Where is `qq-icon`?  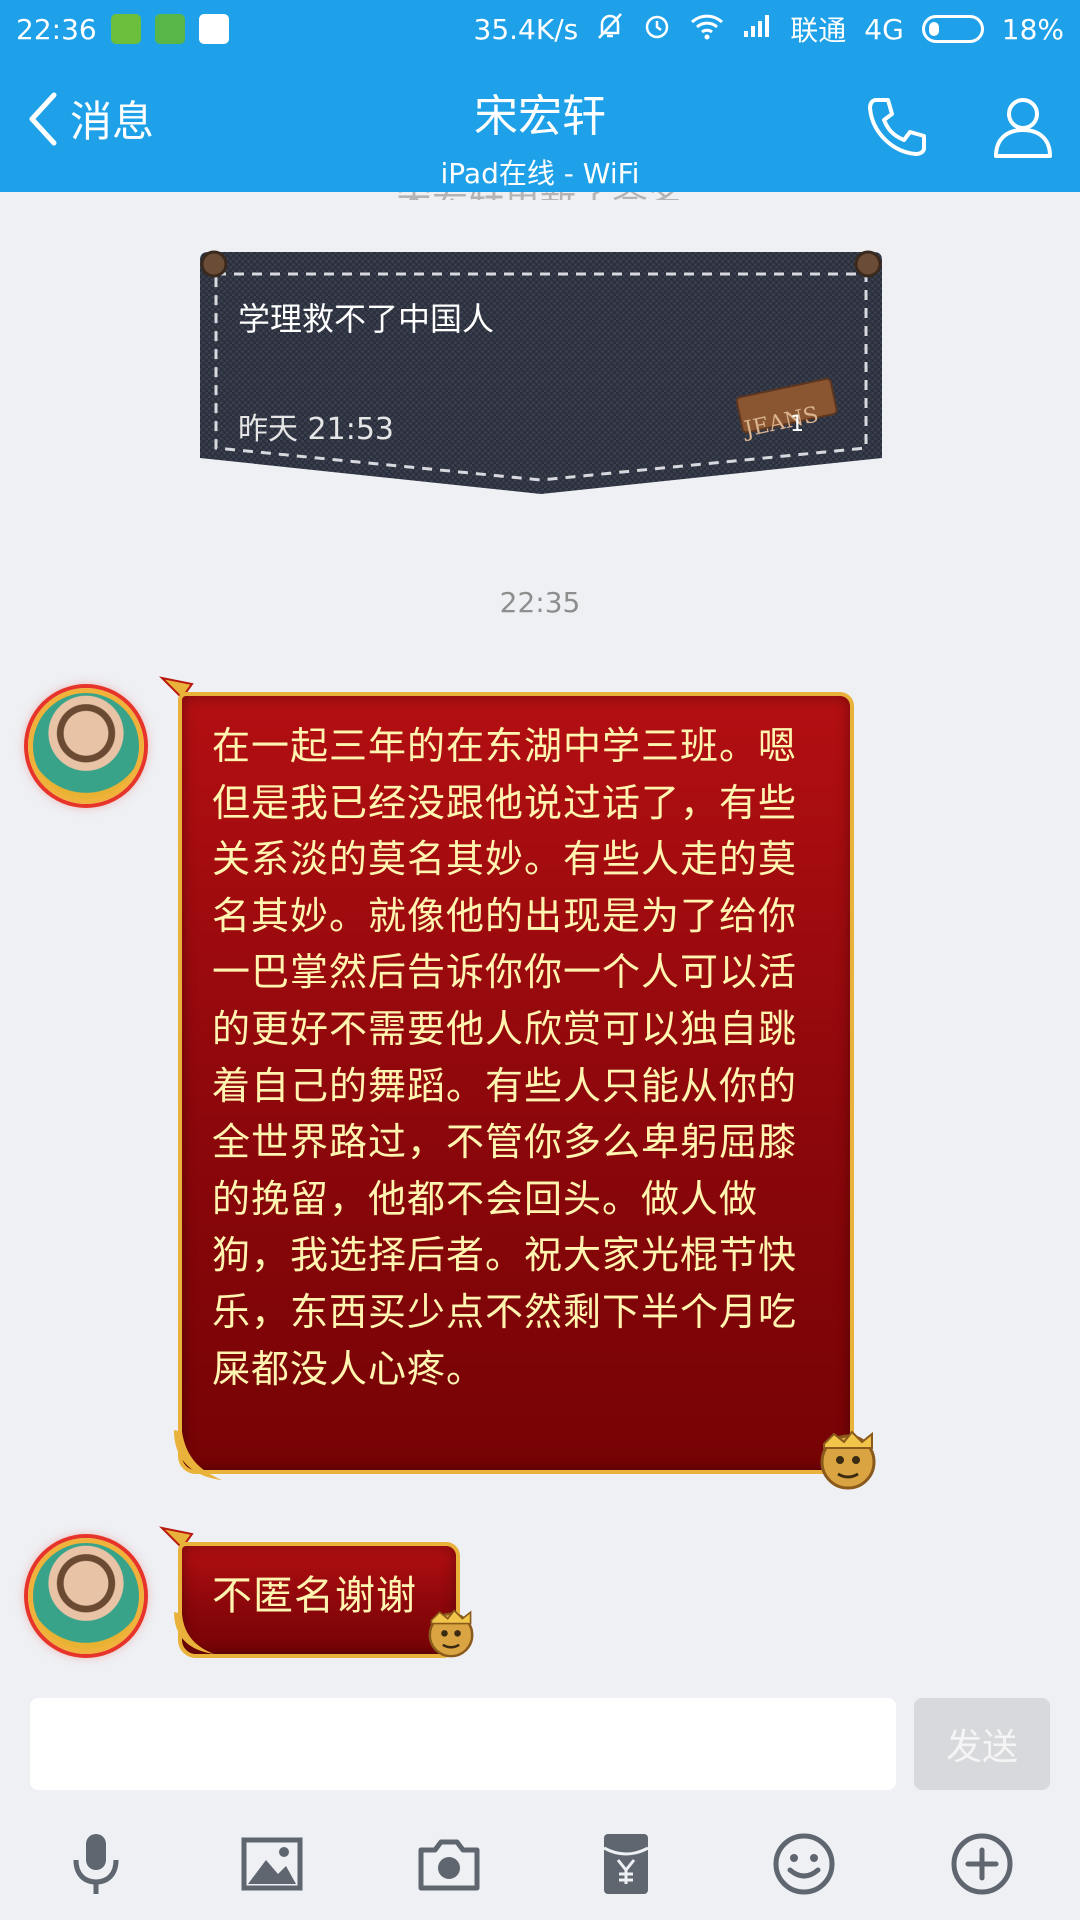 qq-icon is located at coordinates (213, 29).